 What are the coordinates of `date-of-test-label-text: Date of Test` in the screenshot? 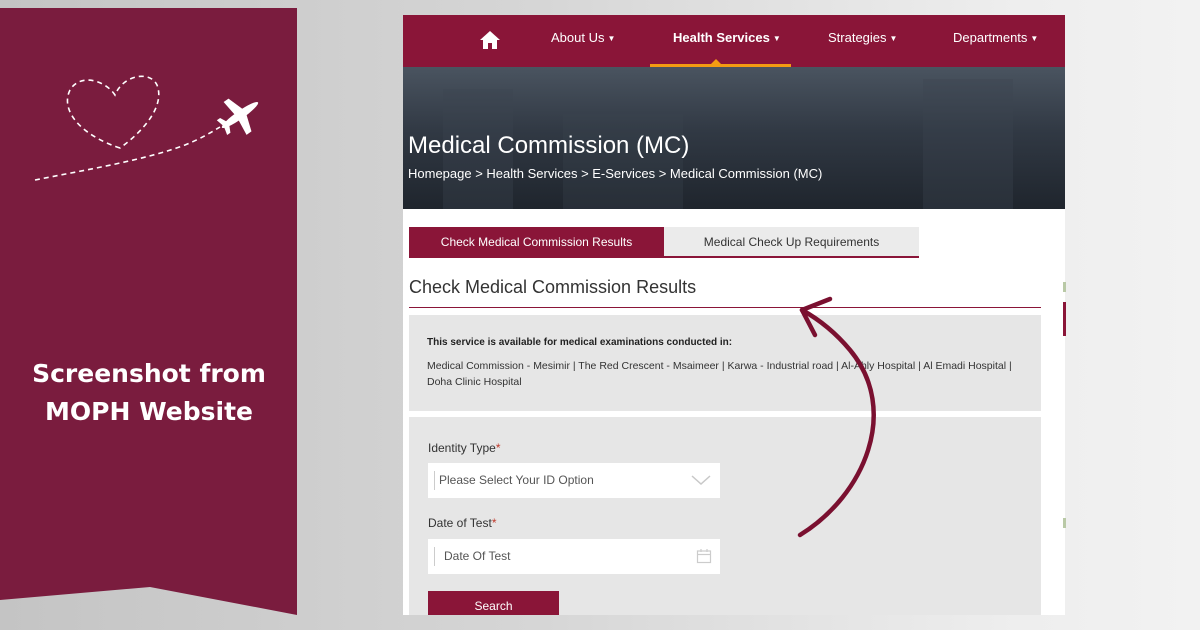 It's located at (460, 523).